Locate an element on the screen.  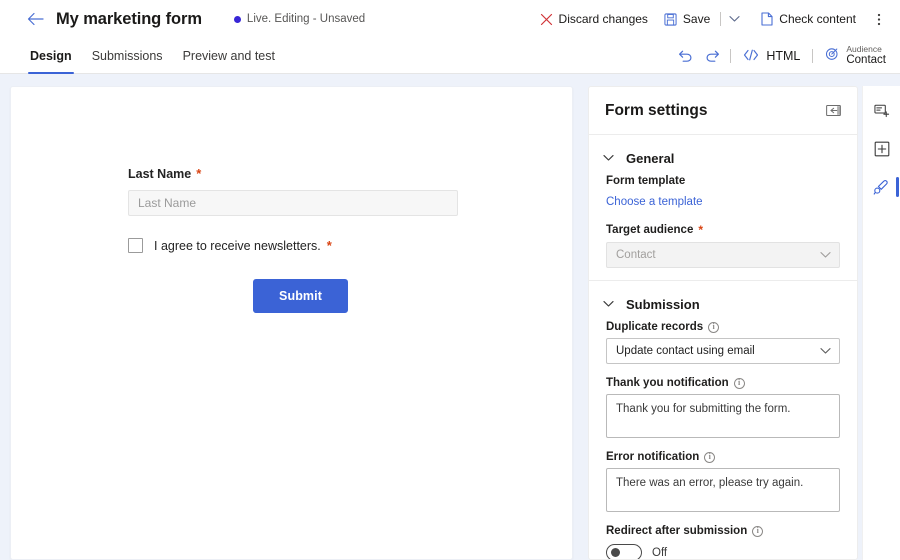
page-title: My marketing form is located at coordinates (129, 18).